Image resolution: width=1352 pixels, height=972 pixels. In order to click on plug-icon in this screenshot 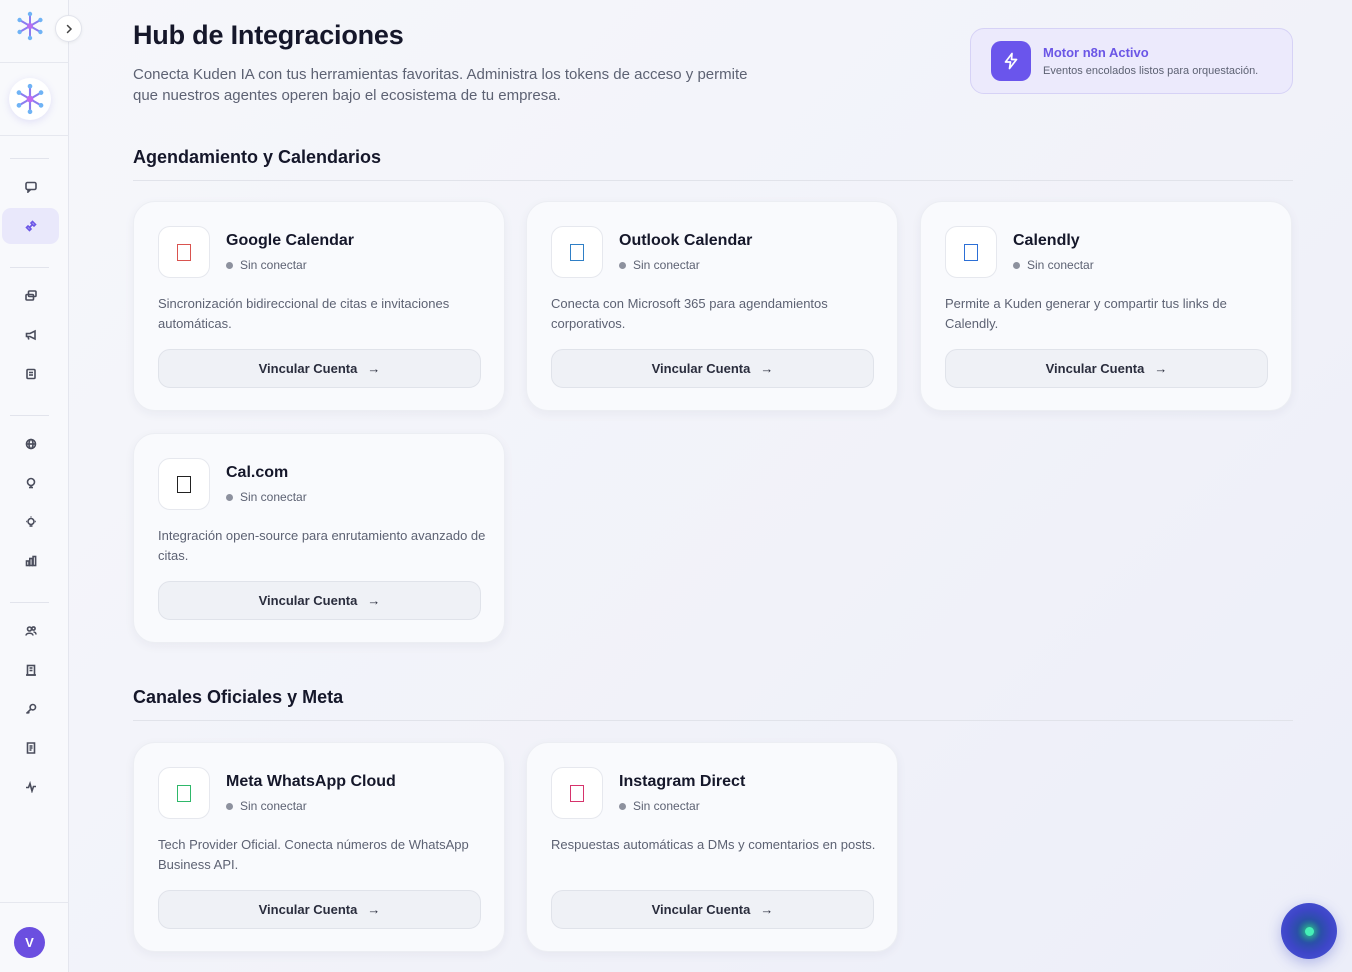, I will do `click(30, 226)`.